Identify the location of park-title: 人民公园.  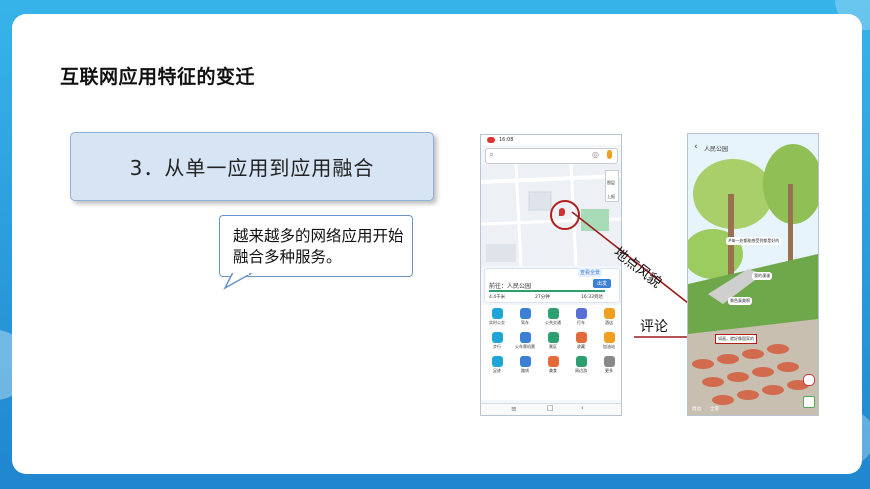
(716, 149).